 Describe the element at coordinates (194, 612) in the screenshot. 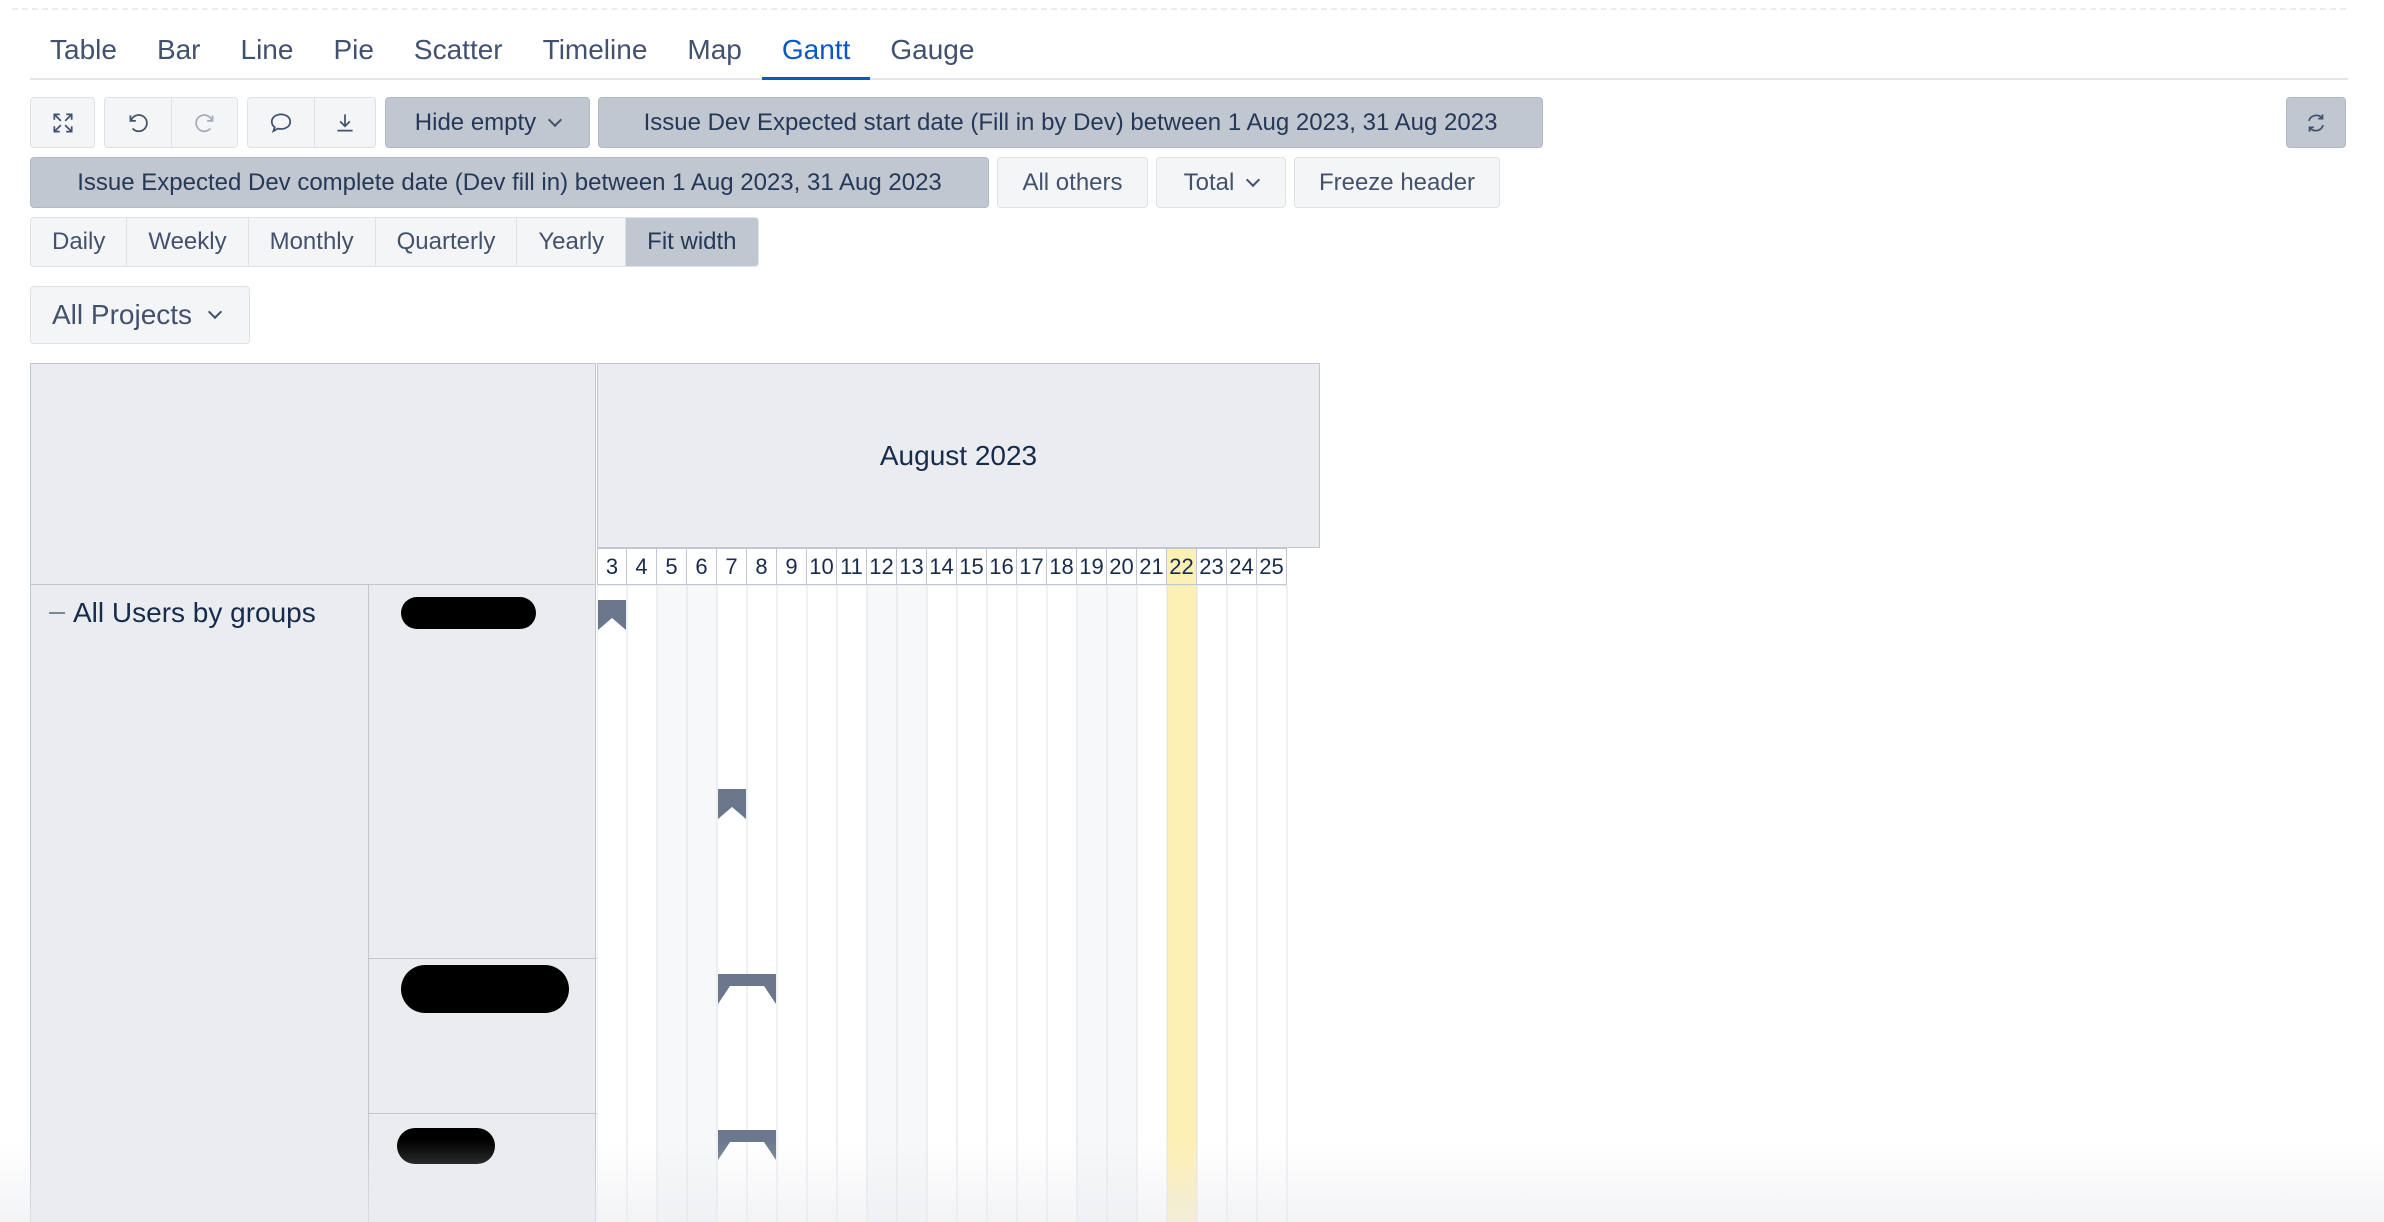

I see `group-name: All Users by groups` at that location.